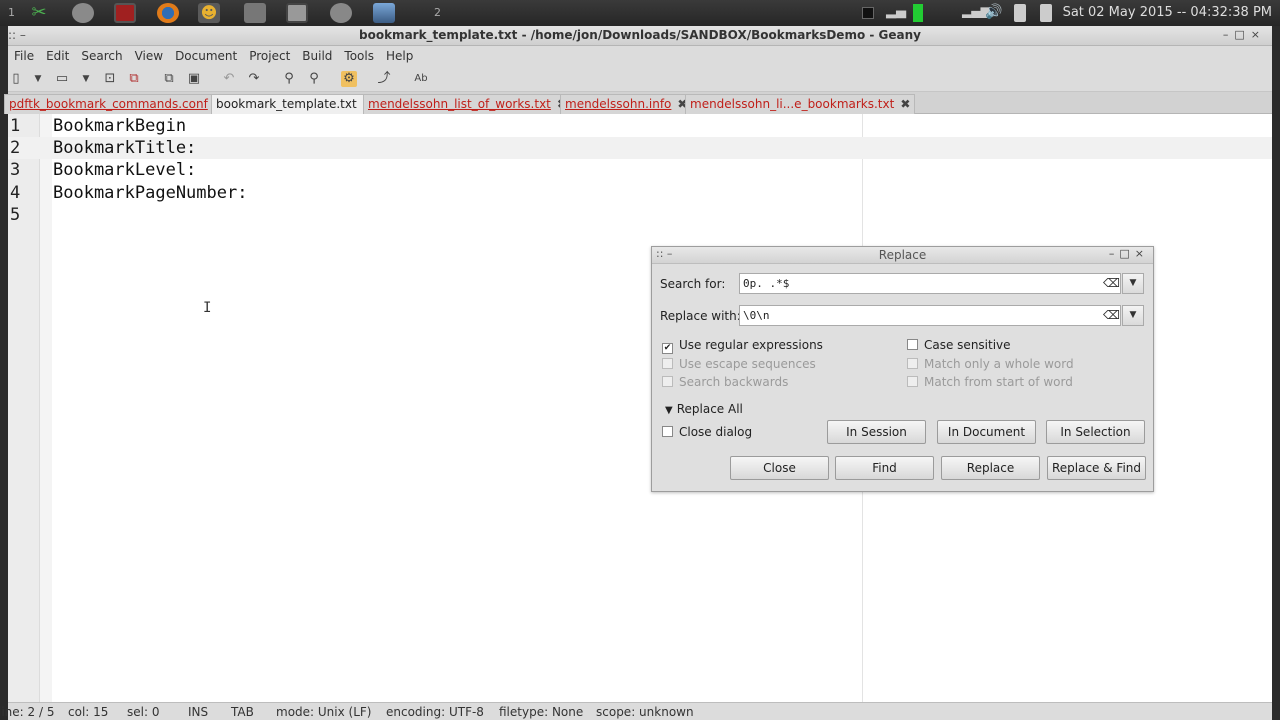  I want to click on battery-meter-icon, so click(918, 13).